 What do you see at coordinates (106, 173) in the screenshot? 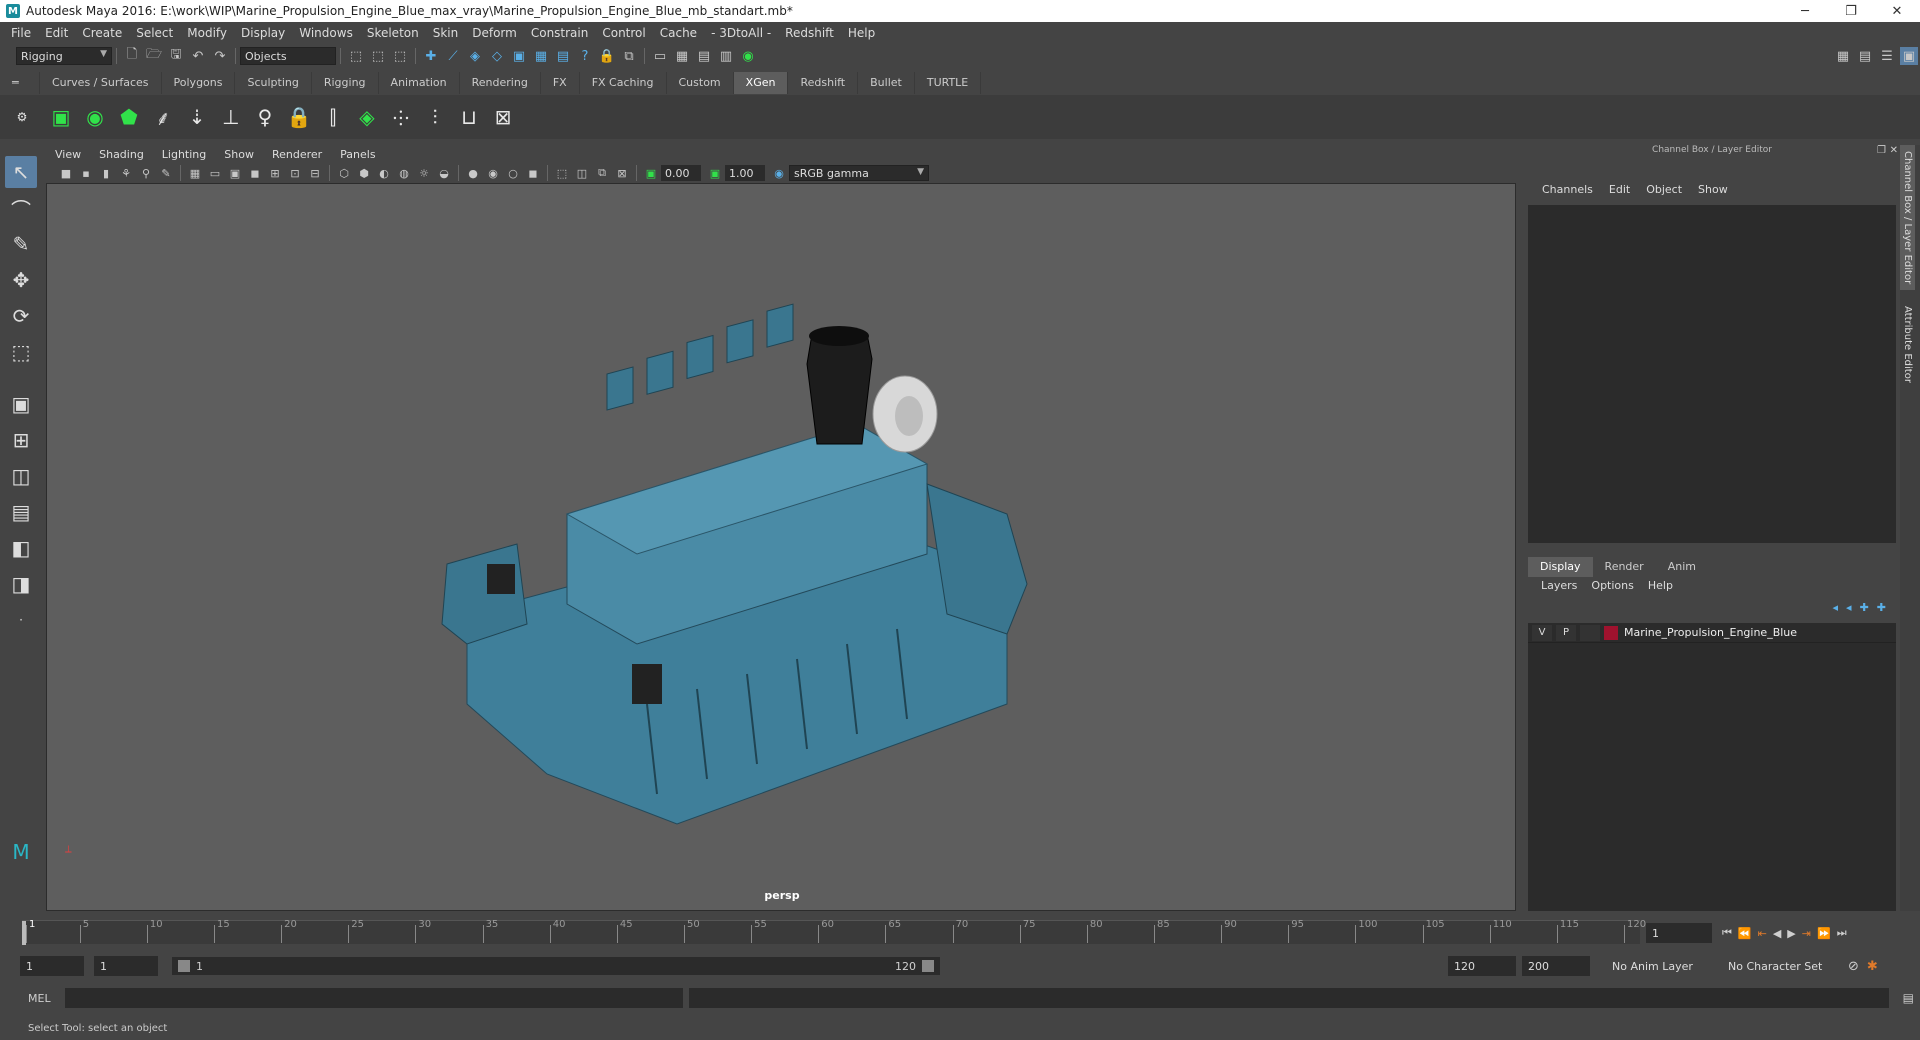
I see `bookmark-icon: ▮` at bounding box center [106, 173].